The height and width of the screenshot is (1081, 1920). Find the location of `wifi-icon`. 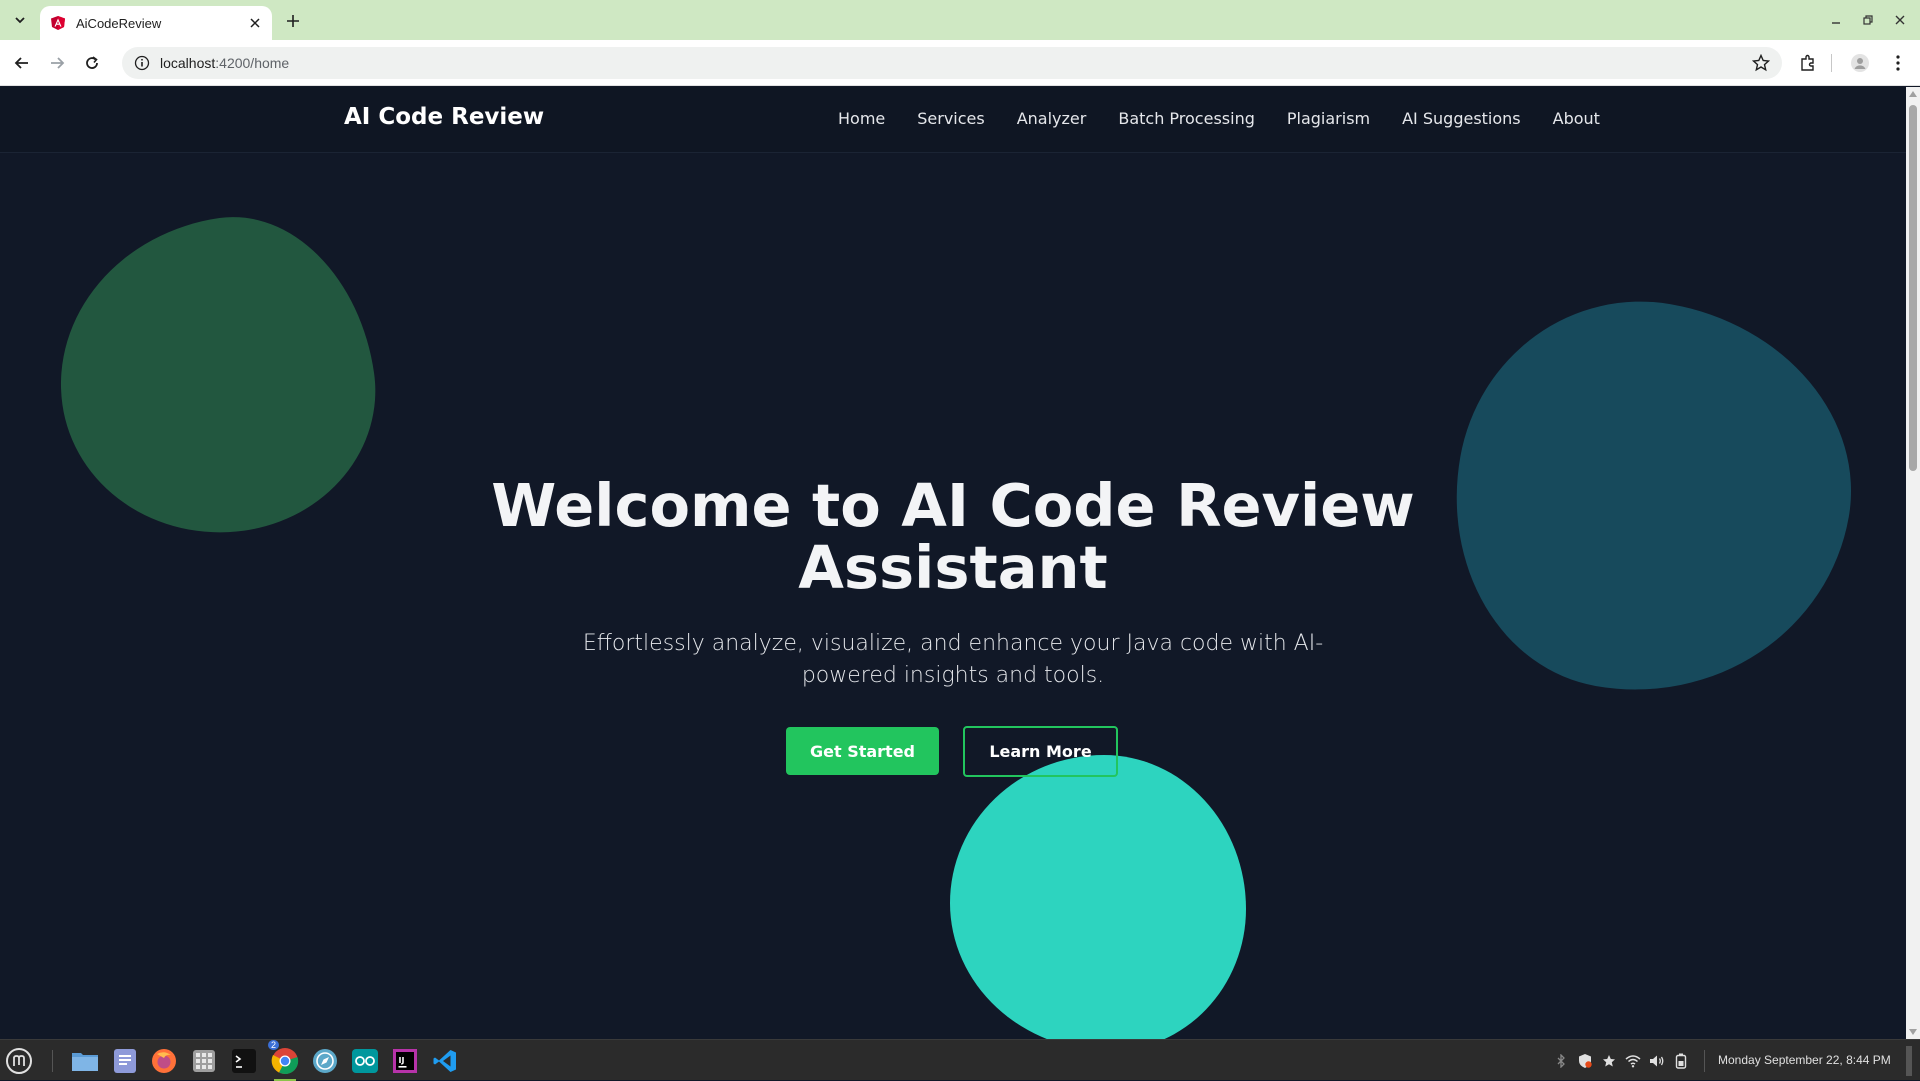

wifi-icon is located at coordinates (1633, 1061).